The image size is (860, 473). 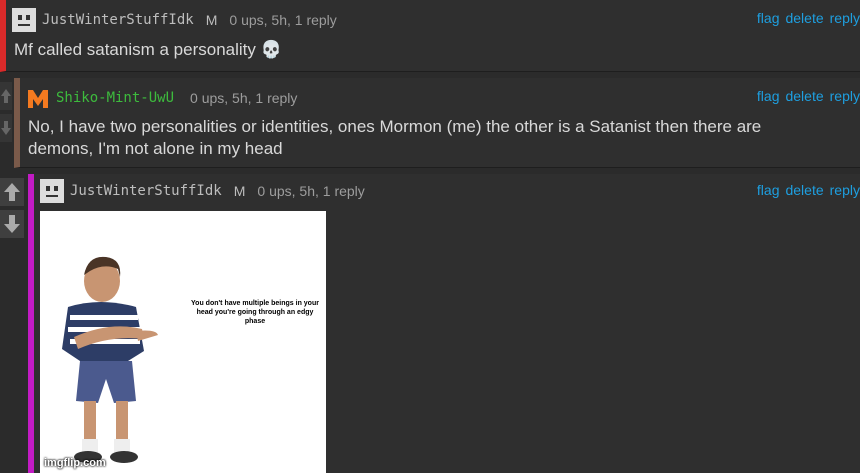 What do you see at coordinates (155, 148) in the screenshot?
I see `comment-text-line-2: demons, I'm not alone in my head` at bounding box center [155, 148].